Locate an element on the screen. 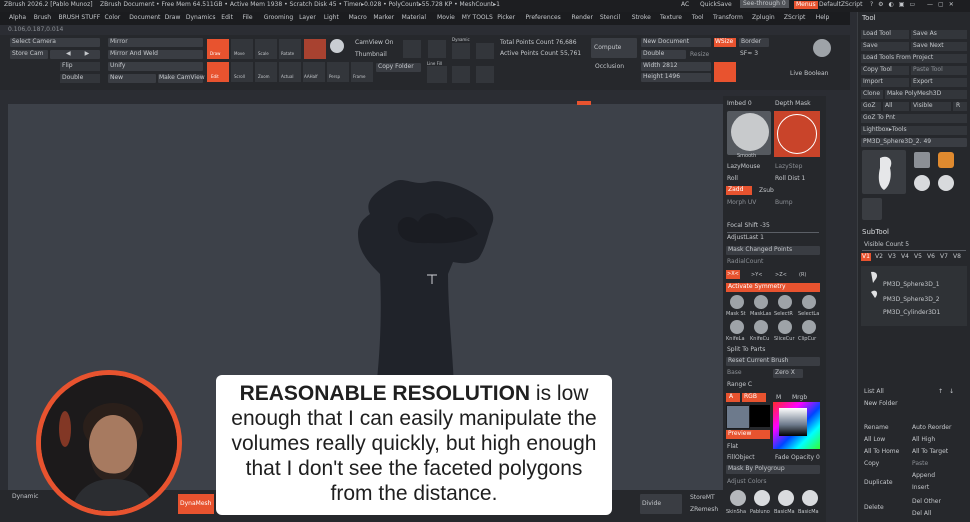 This screenshot has height=522, width=970. save-as-button: Save As is located at coordinates (939, 34).